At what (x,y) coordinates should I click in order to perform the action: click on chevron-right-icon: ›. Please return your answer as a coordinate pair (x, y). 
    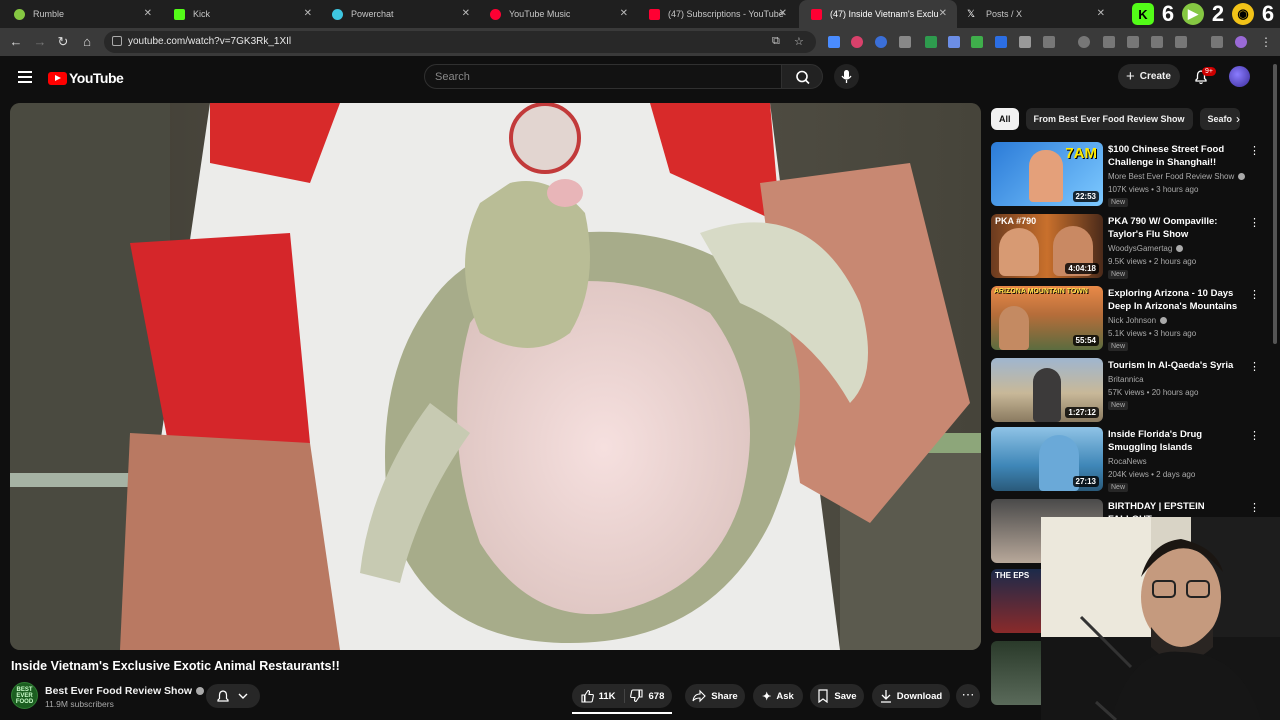
    Looking at the image, I should click on (1238, 119).